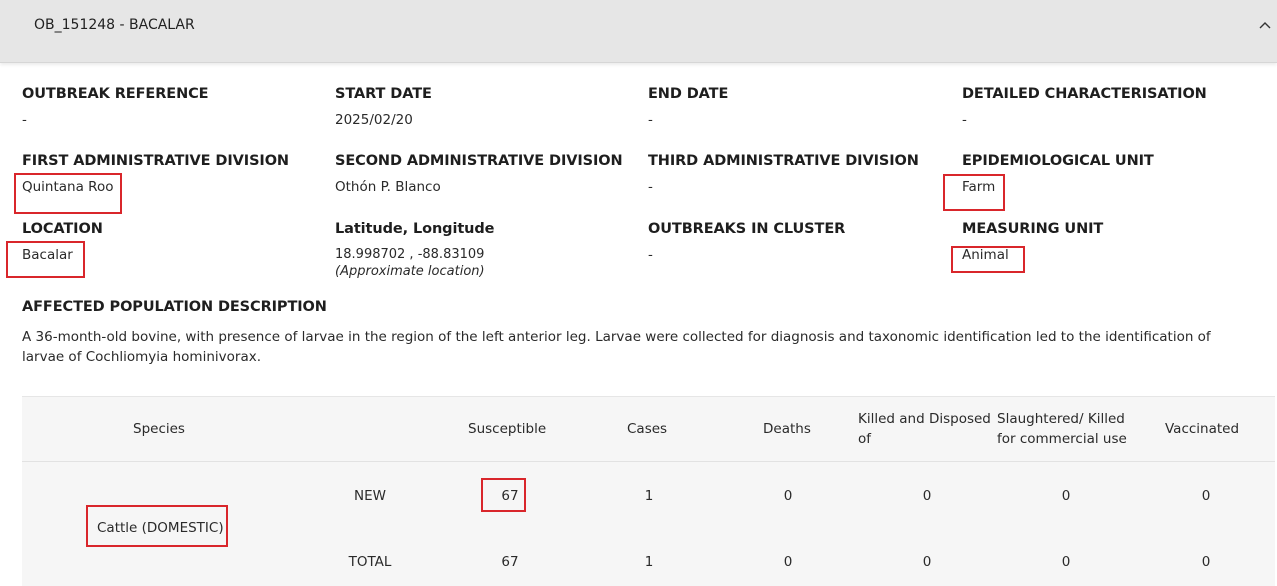 The width and height of the screenshot is (1277, 586). I want to click on row-new-killed: 0, so click(927, 496).